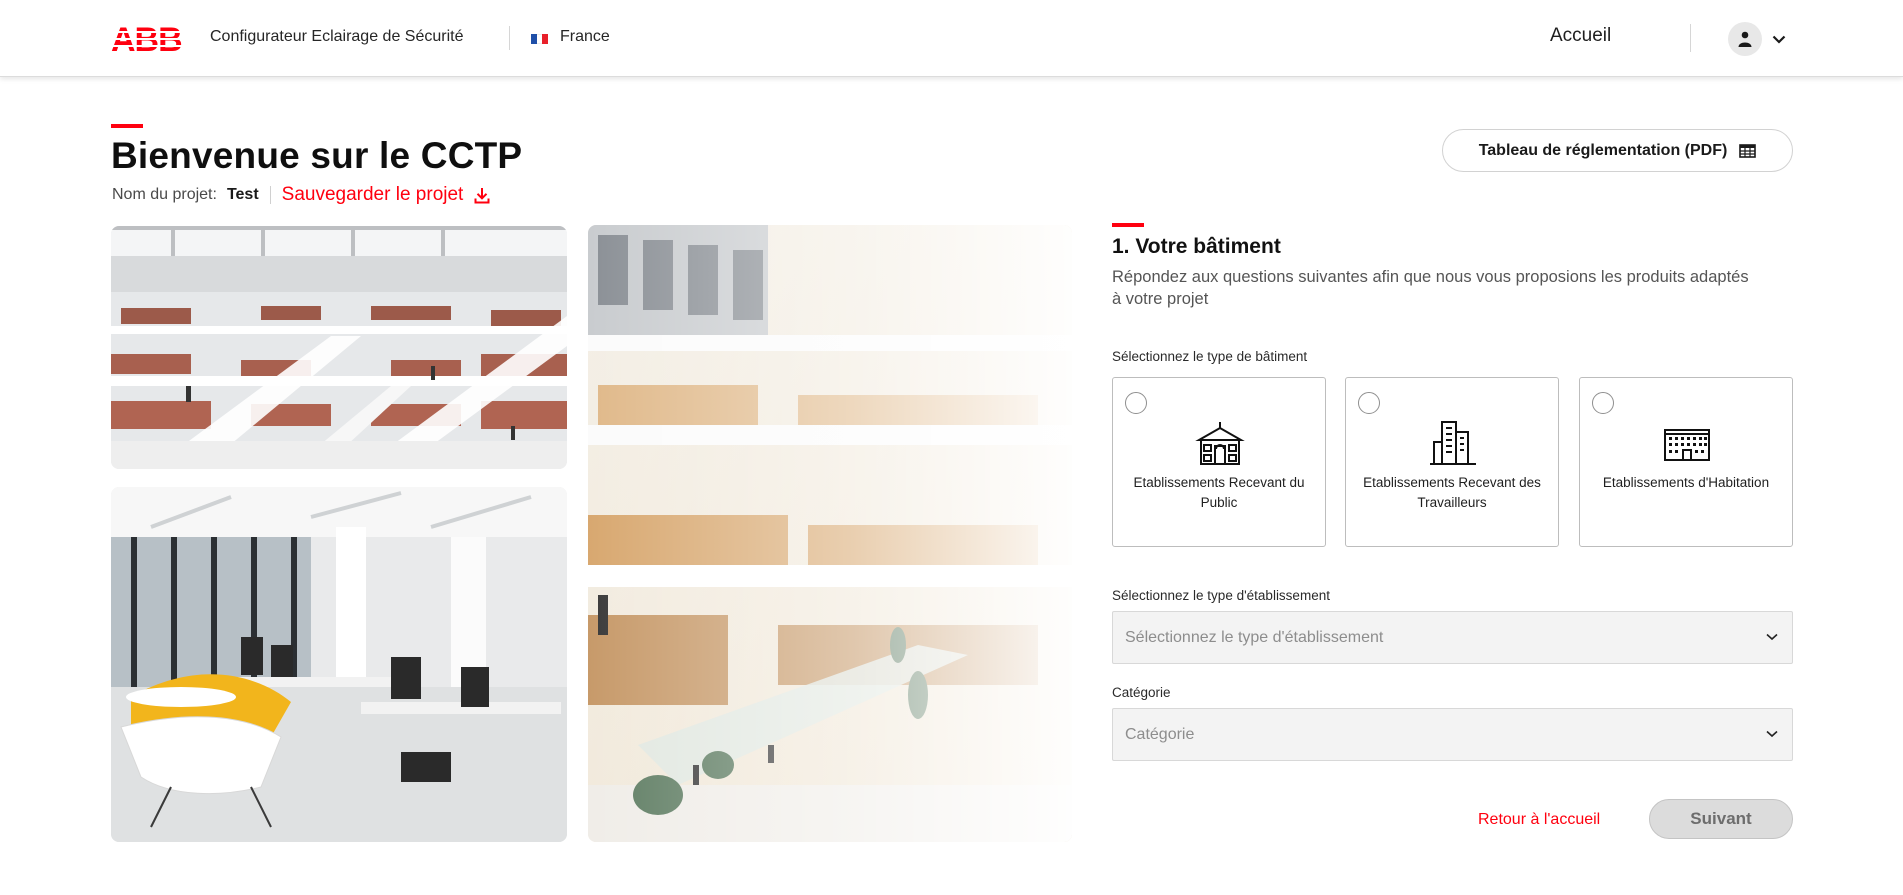  I want to click on project-divider, so click(270, 195).